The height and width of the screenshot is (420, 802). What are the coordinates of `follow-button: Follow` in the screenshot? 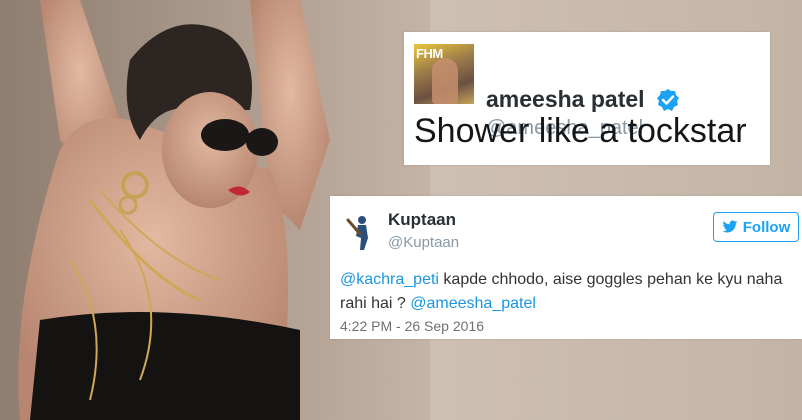 It's located at (756, 227).